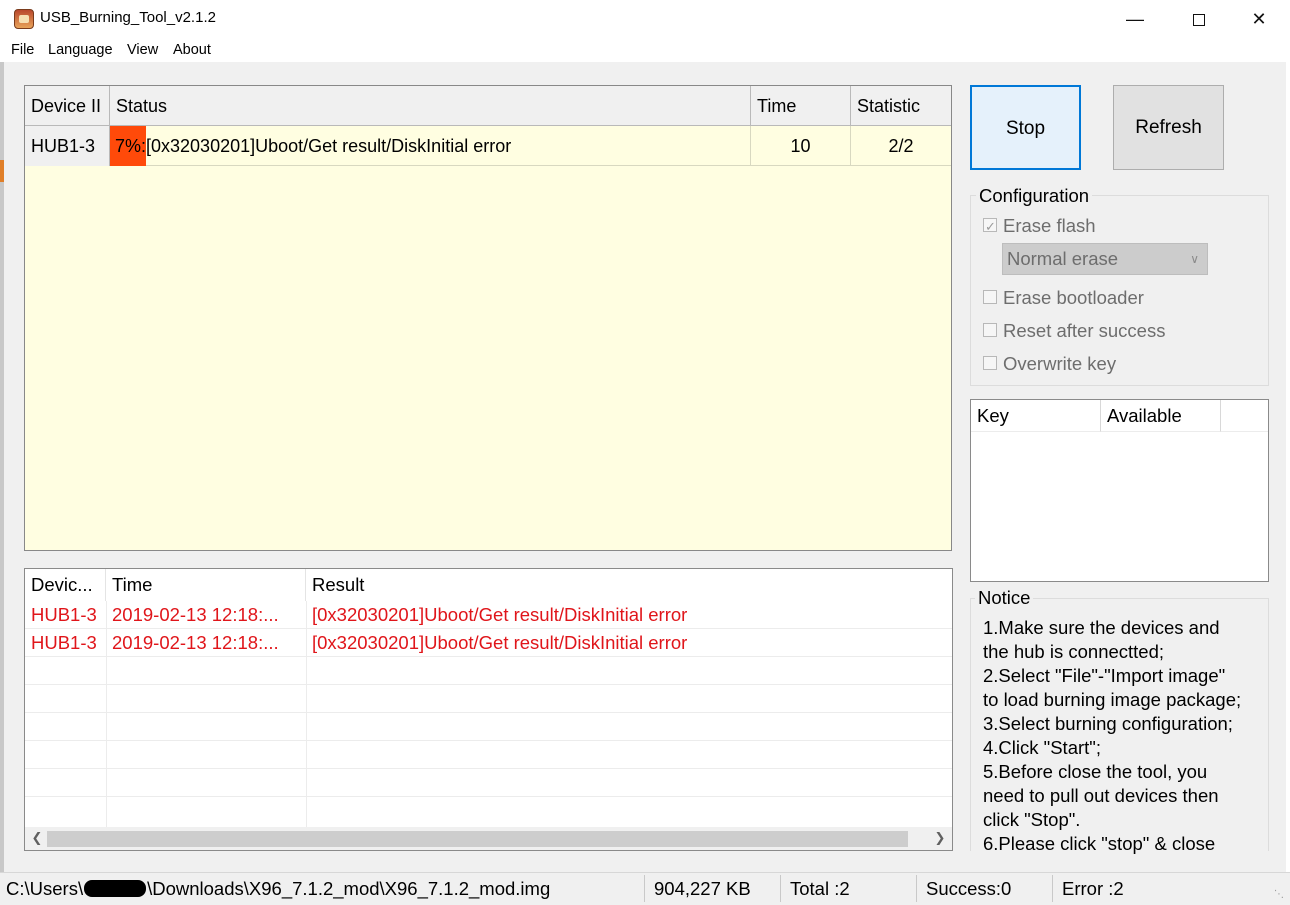  I want to click on status-file-size: 904,227 KB, so click(702, 888).